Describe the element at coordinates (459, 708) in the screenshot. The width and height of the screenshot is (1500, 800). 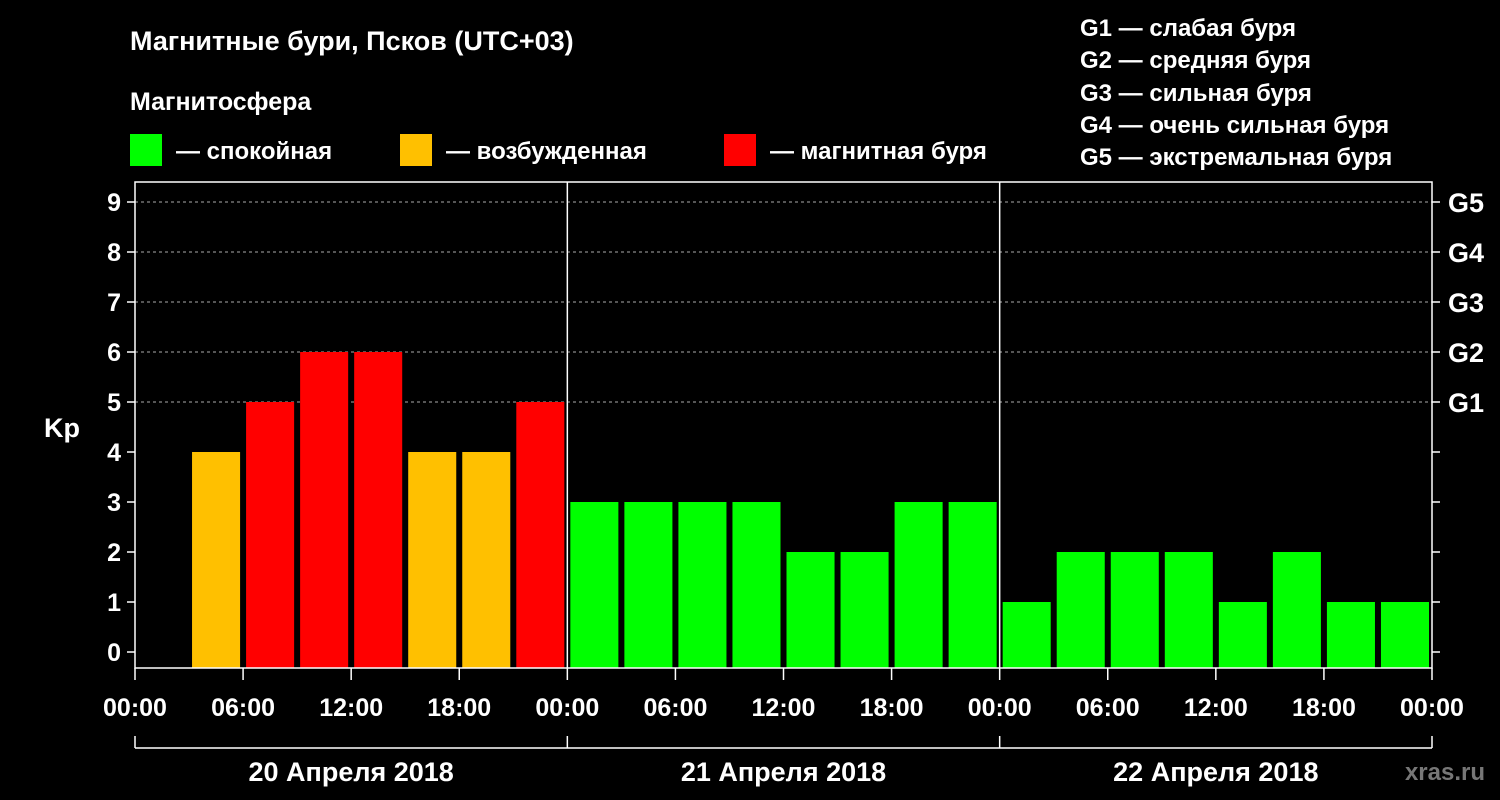
I see `x-tick-label-3: 18:00` at that location.